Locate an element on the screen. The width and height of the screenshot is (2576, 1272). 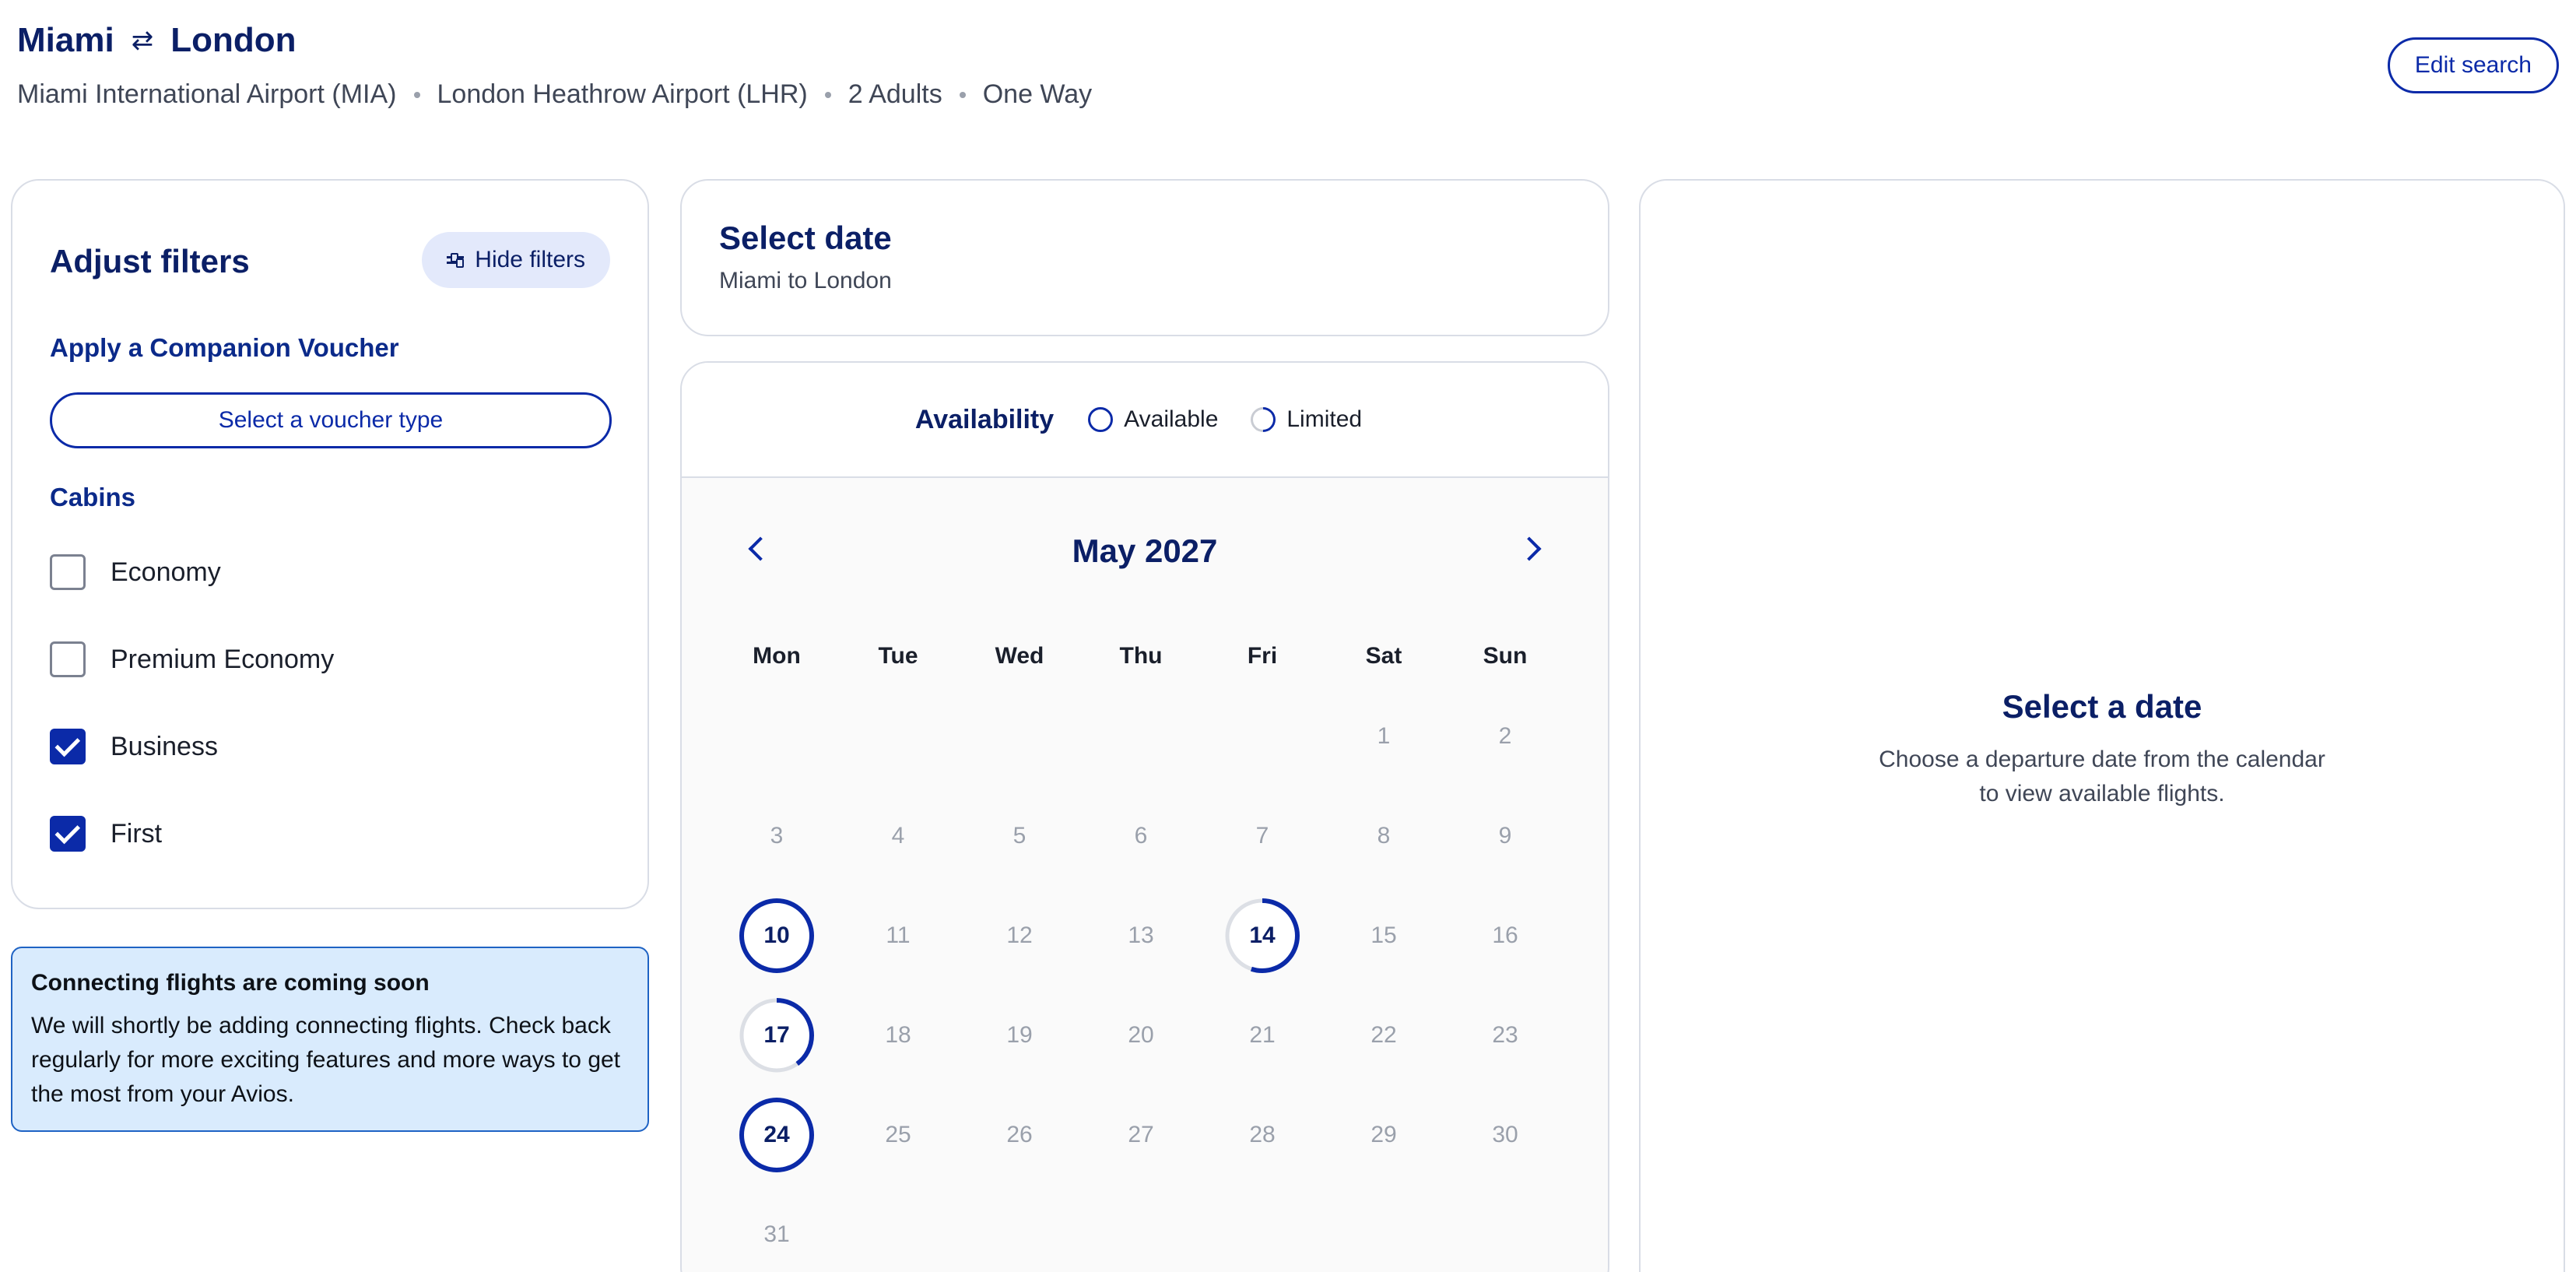
calendar-day: 19 is located at coordinates (1020, 1035).